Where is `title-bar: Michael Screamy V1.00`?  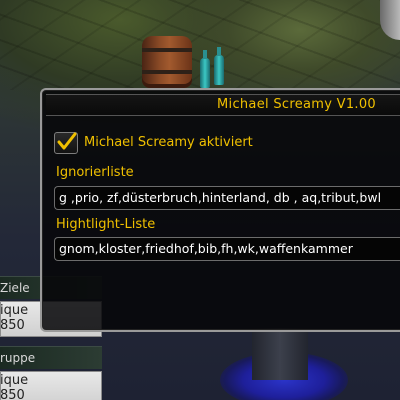 title-bar: Michael Screamy V1.00 is located at coordinates (223, 105).